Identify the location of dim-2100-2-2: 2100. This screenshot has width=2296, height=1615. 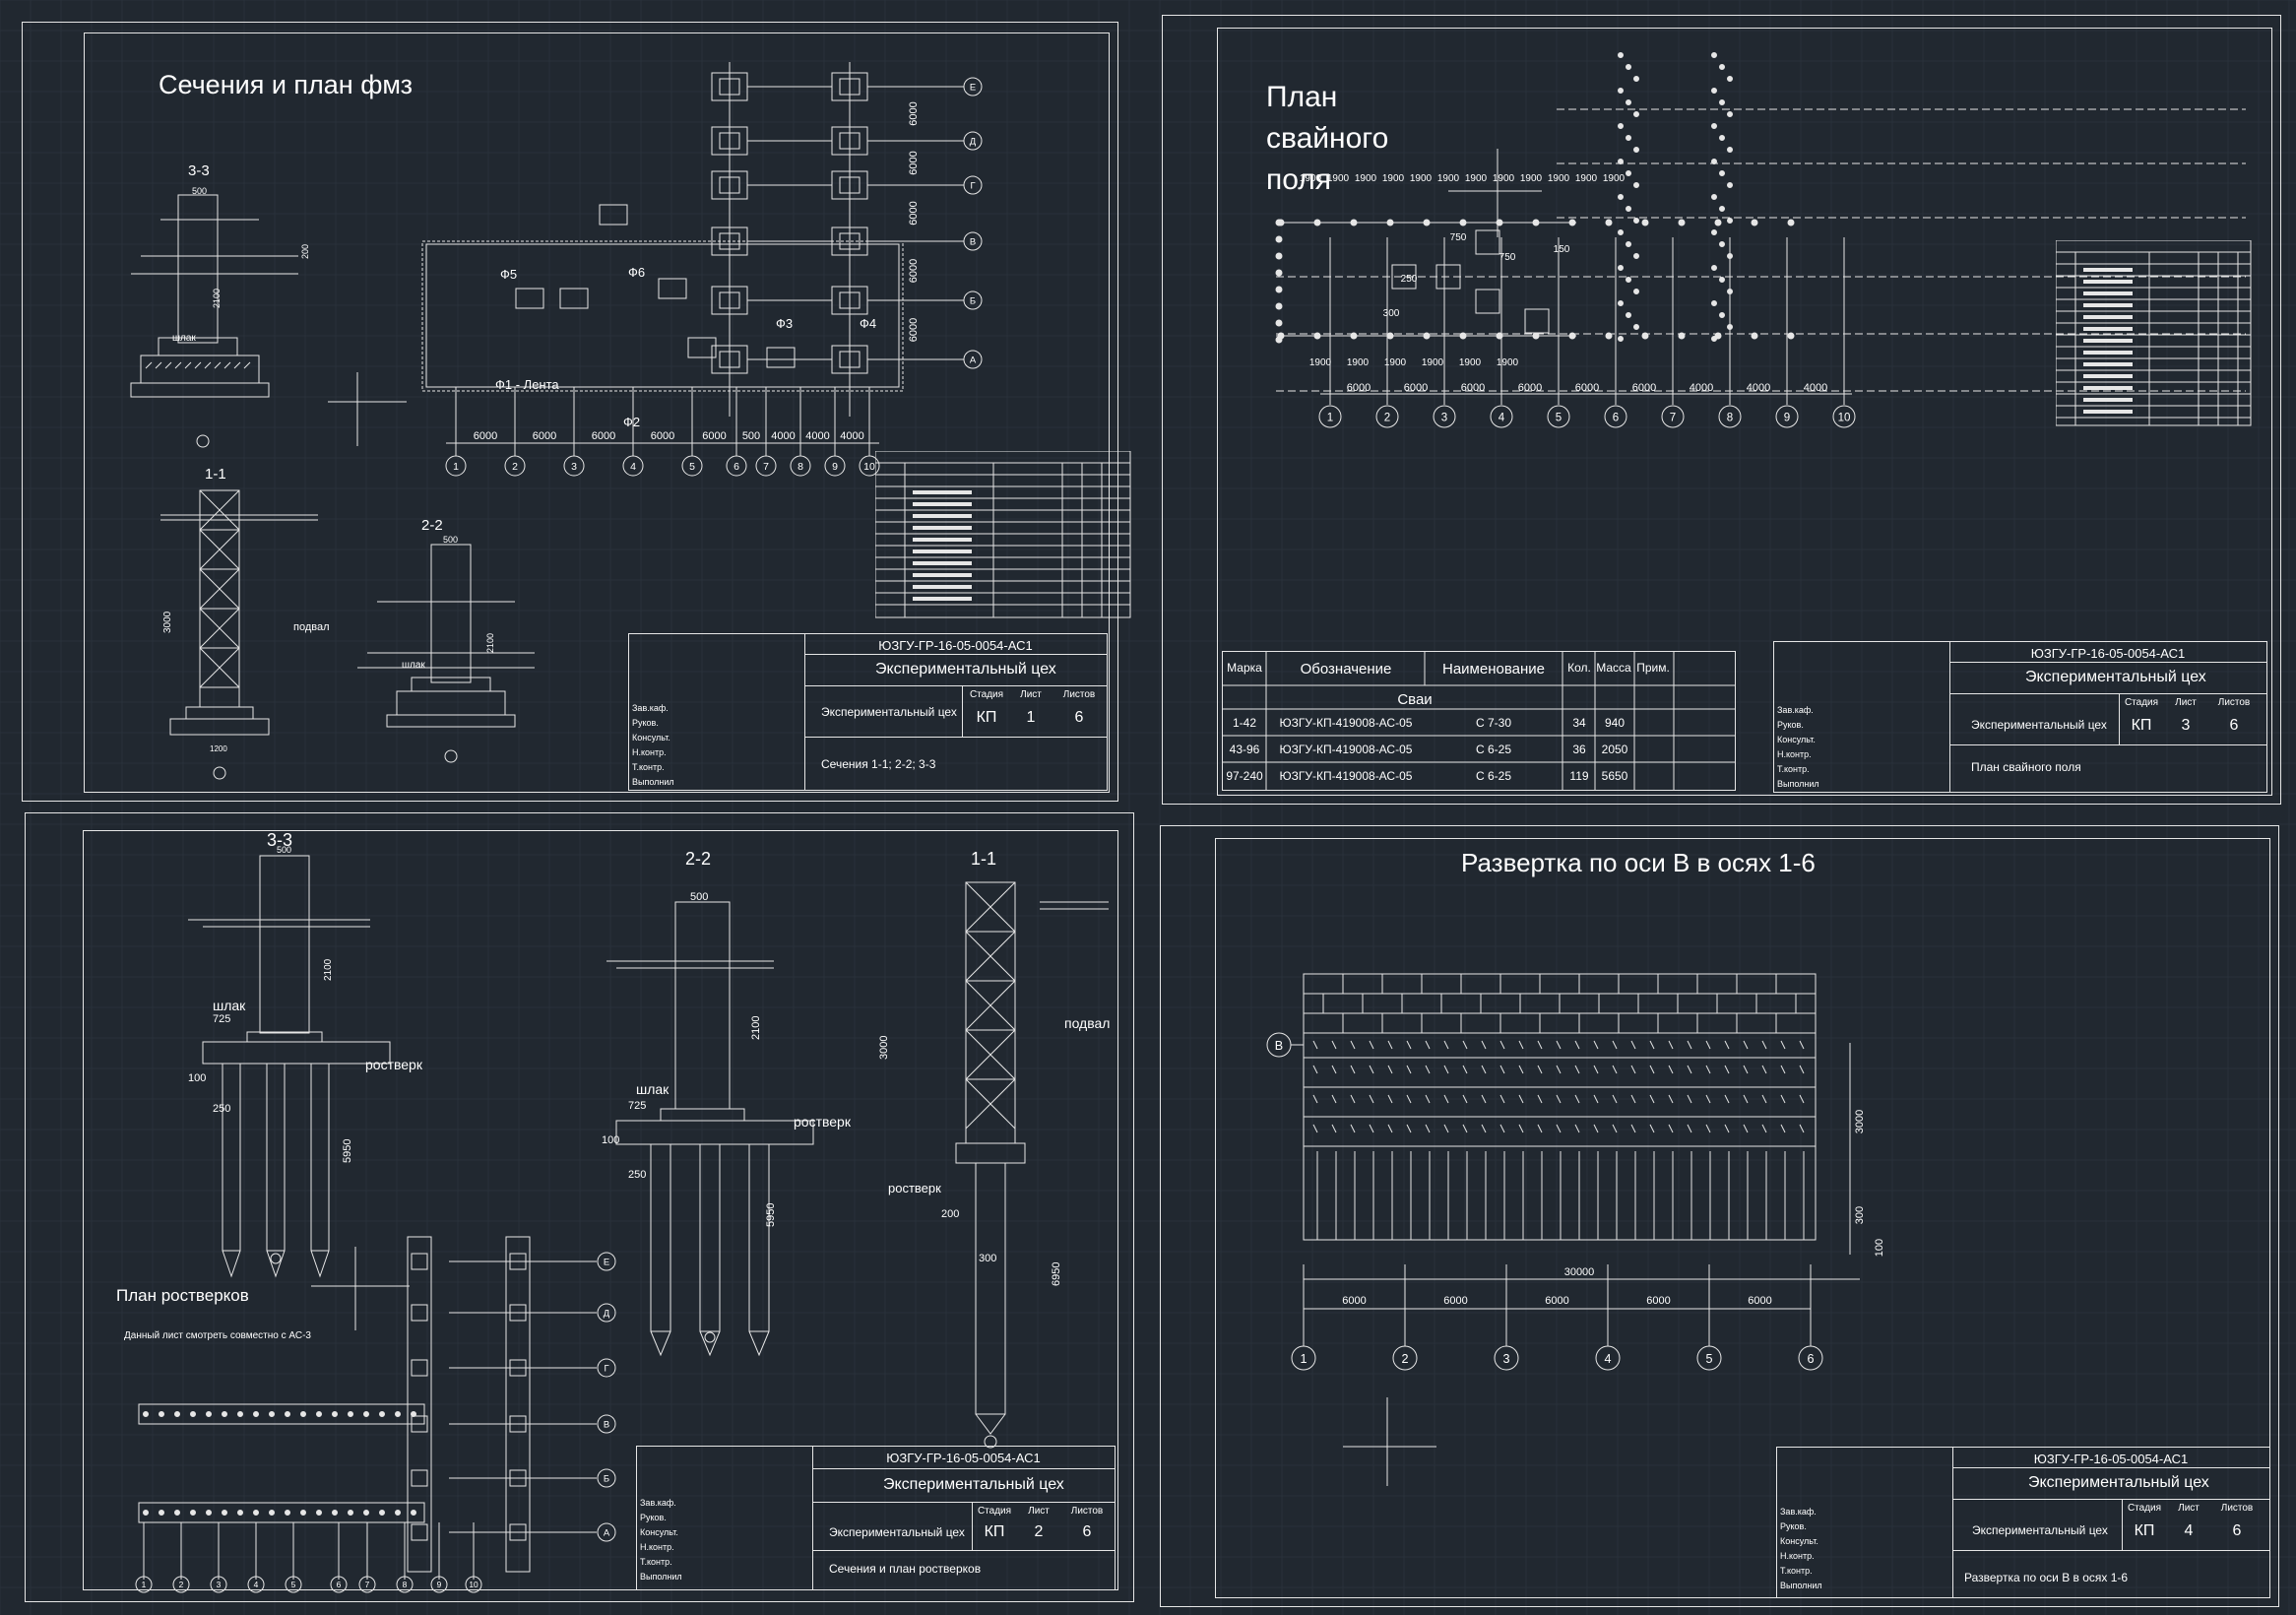
(490, 643).